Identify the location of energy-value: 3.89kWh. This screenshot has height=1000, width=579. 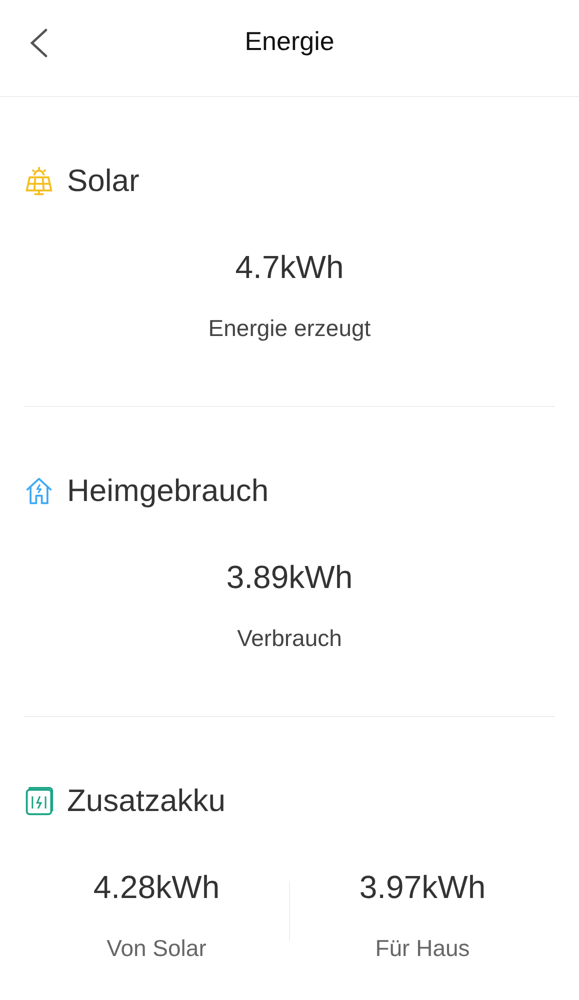
(289, 577).